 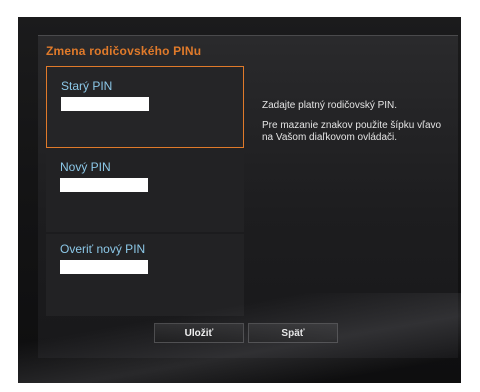 I want to click on old-pin-field: Starý PIN, so click(x=145, y=107).